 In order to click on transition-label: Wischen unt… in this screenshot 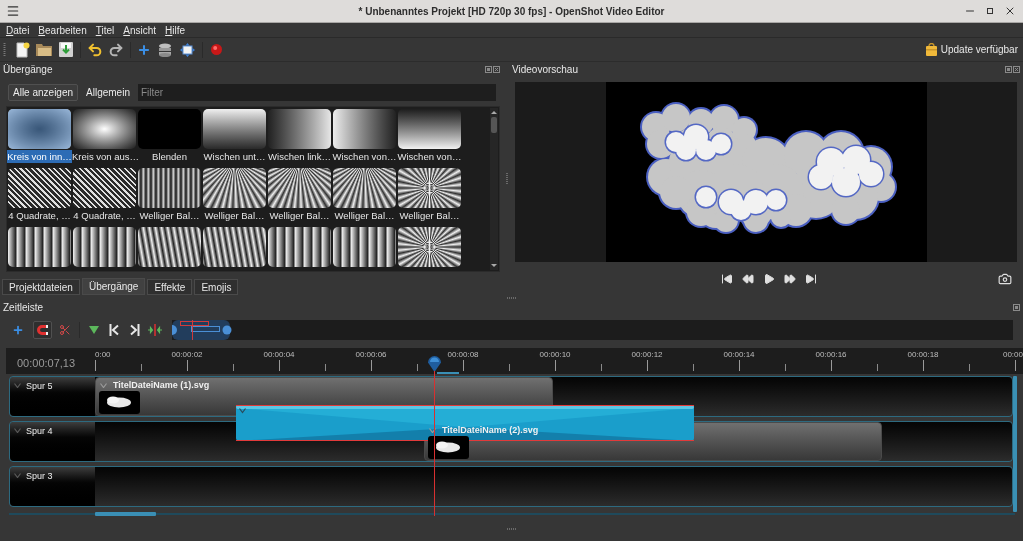, I will do `click(234, 156)`.